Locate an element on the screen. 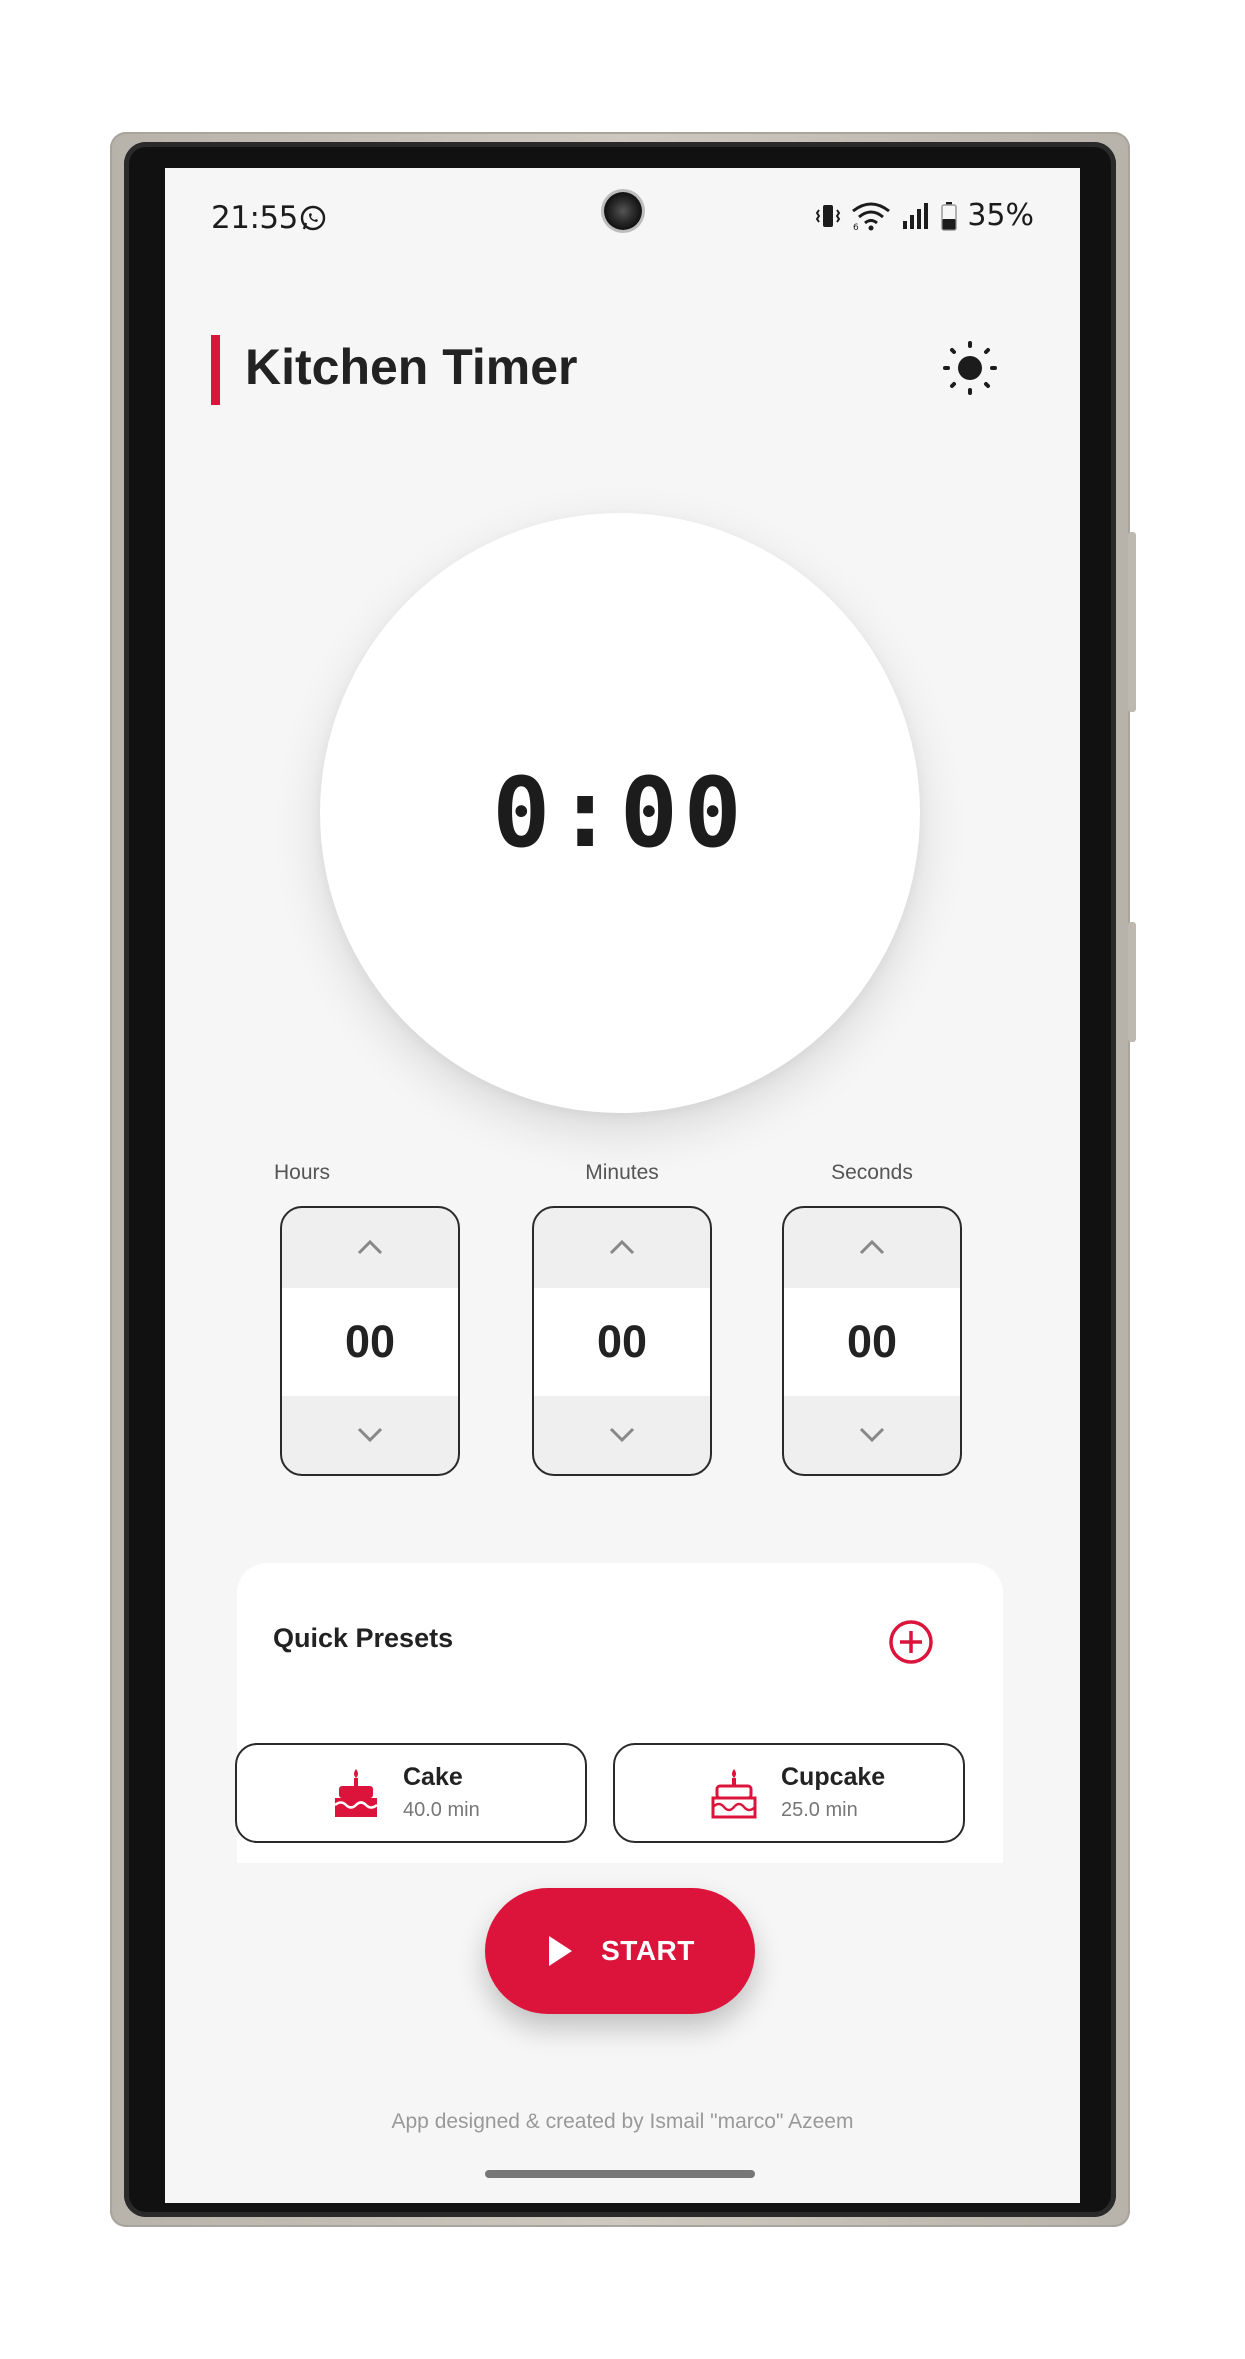 This screenshot has height=2359, width=1245. timer-display: 0:00 is located at coordinates (620, 813).